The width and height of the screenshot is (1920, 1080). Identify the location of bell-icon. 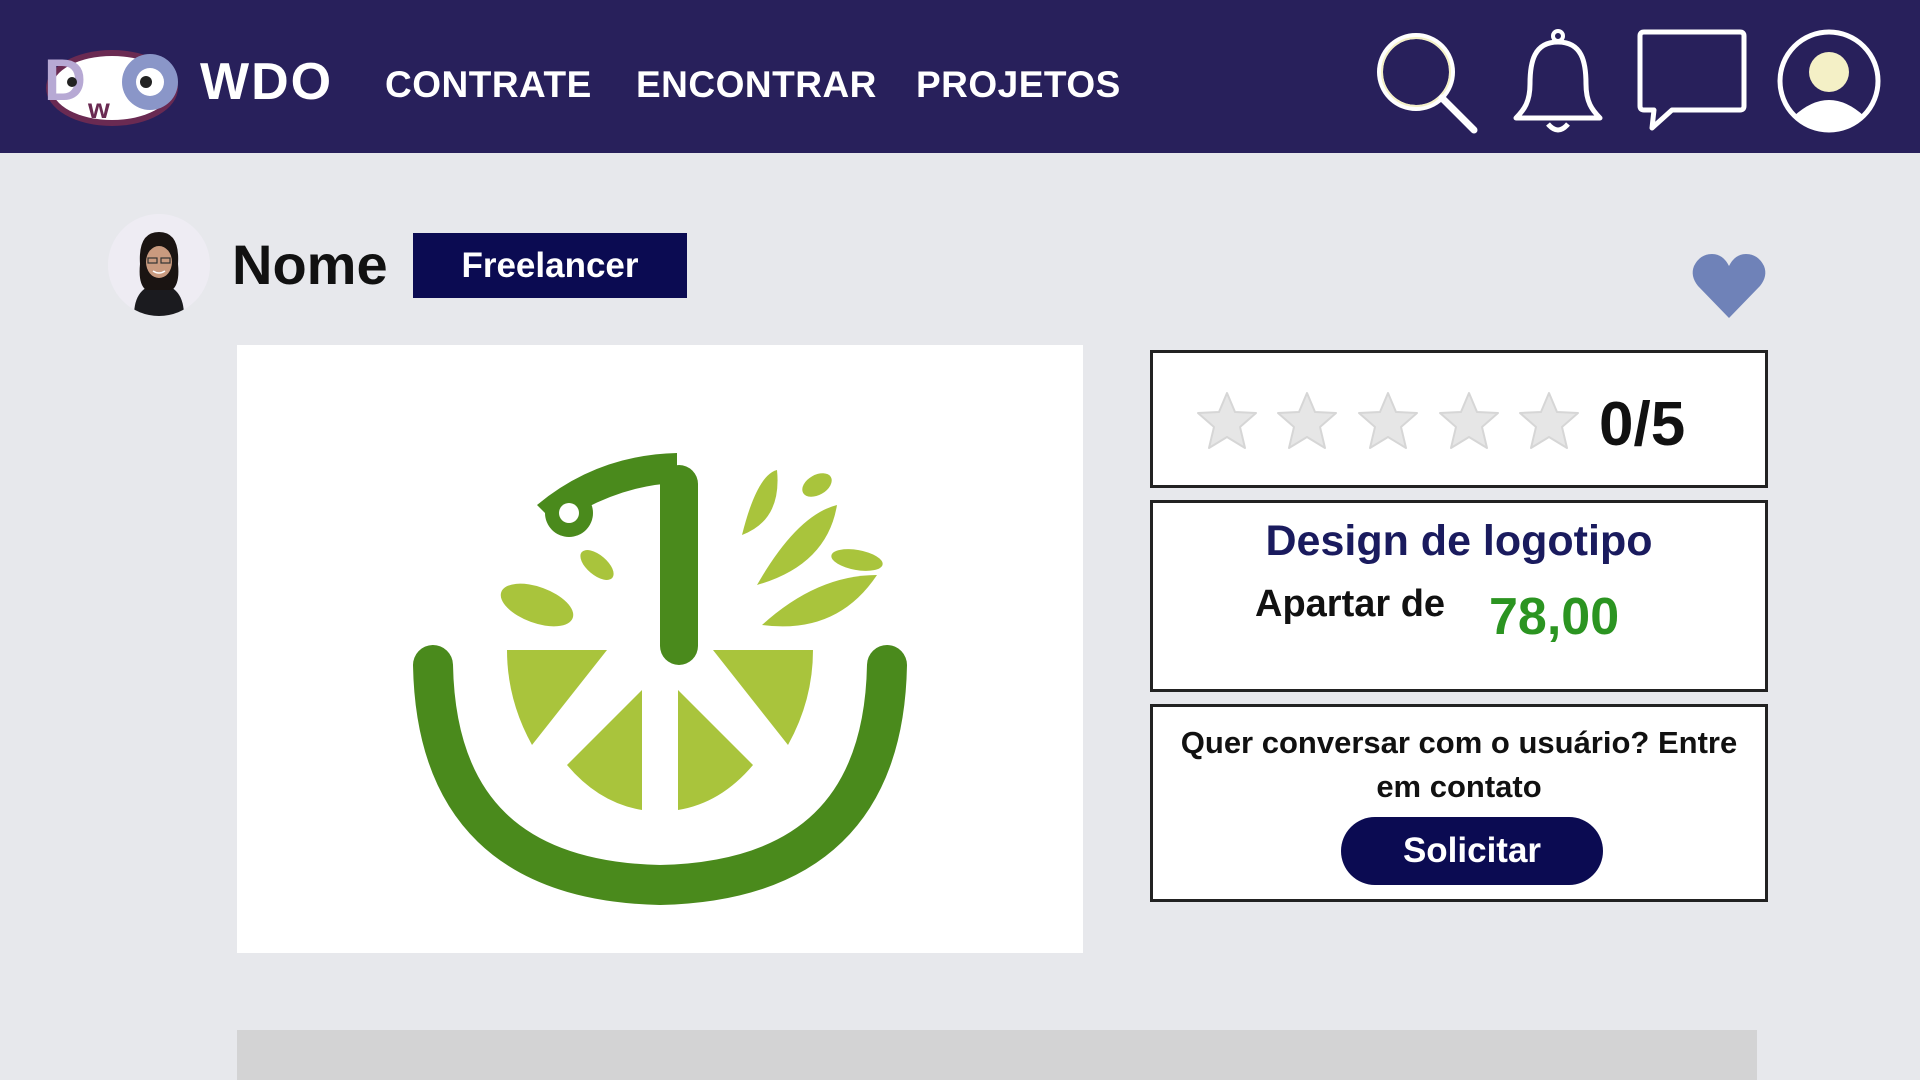
(1558, 83).